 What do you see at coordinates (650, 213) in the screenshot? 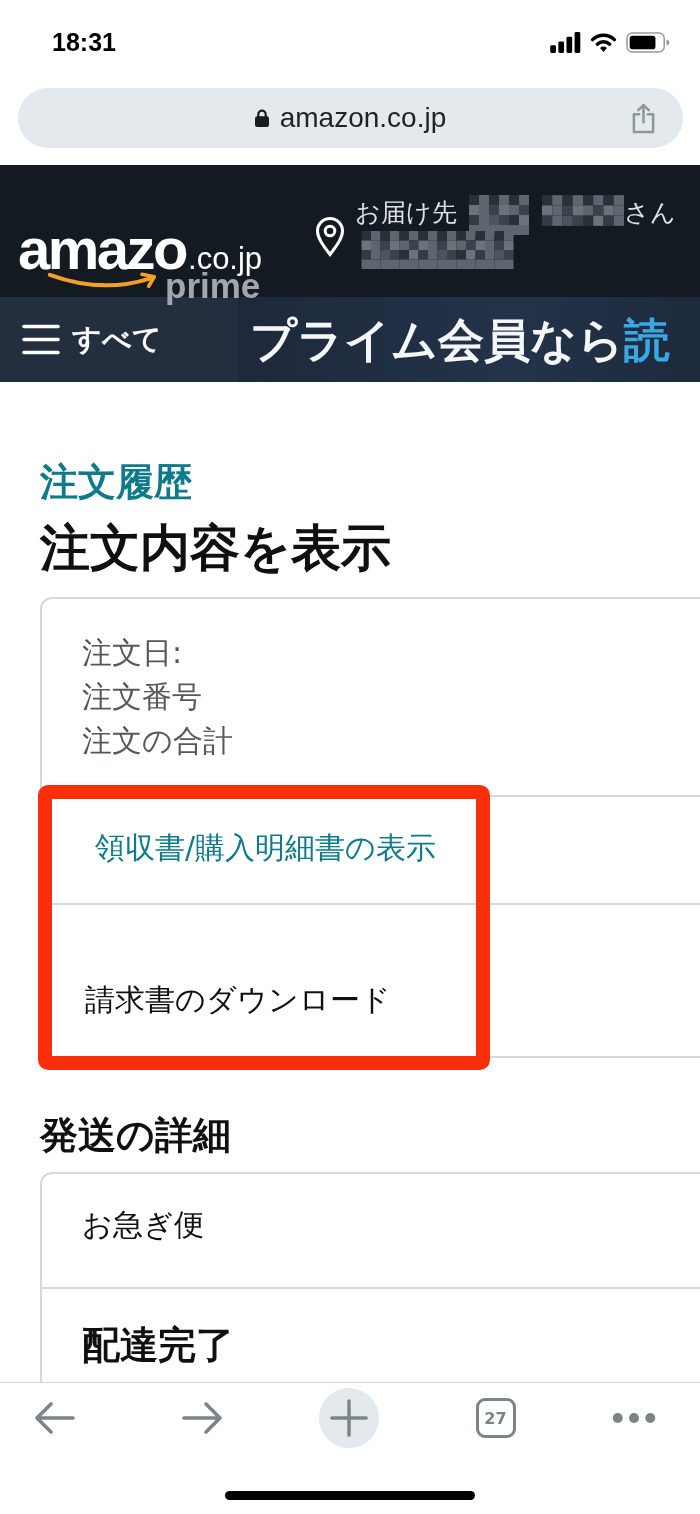
I see `name-suffix: さん` at bounding box center [650, 213].